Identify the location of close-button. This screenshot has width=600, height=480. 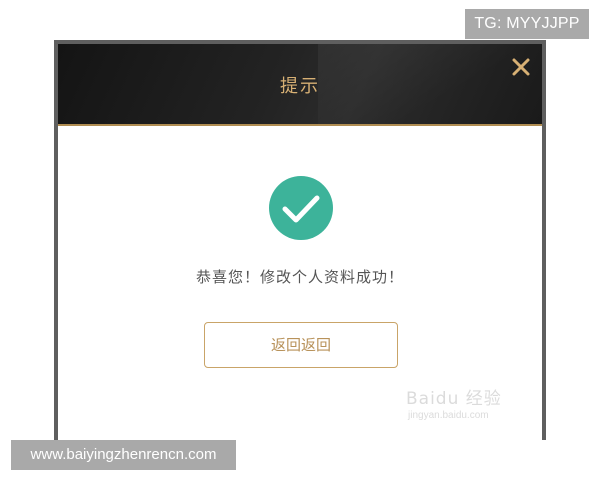
(521, 67).